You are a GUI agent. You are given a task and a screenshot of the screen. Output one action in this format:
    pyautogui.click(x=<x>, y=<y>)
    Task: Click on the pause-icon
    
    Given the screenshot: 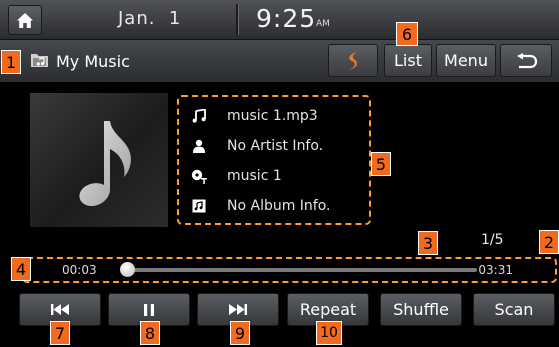 What is the action you would take?
    pyautogui.click(x=149, y=309)
    